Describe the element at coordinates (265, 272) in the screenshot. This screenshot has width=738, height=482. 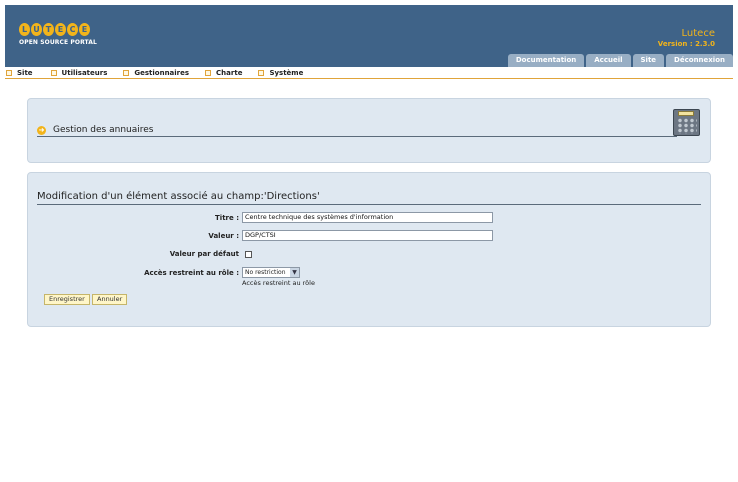
I see `role-select-value: No restriction` at that location.